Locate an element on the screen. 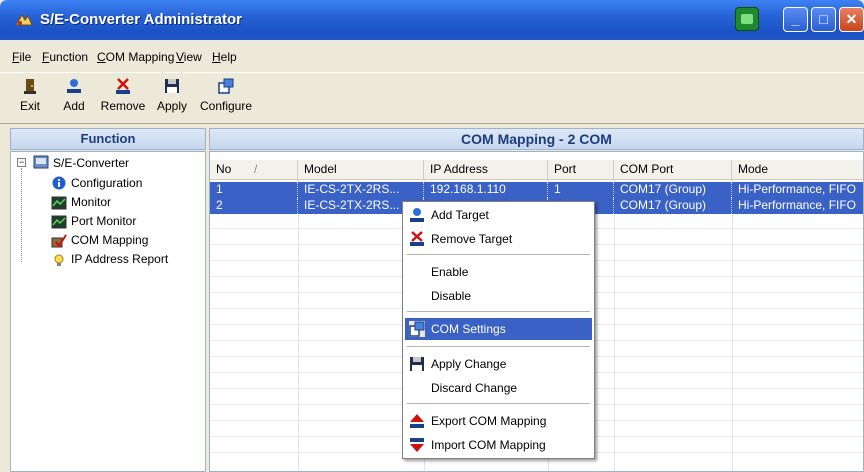 Image resolution: width=864 pixels, height=472 pixels. add-target-icon is located at coordinates (417, 215).